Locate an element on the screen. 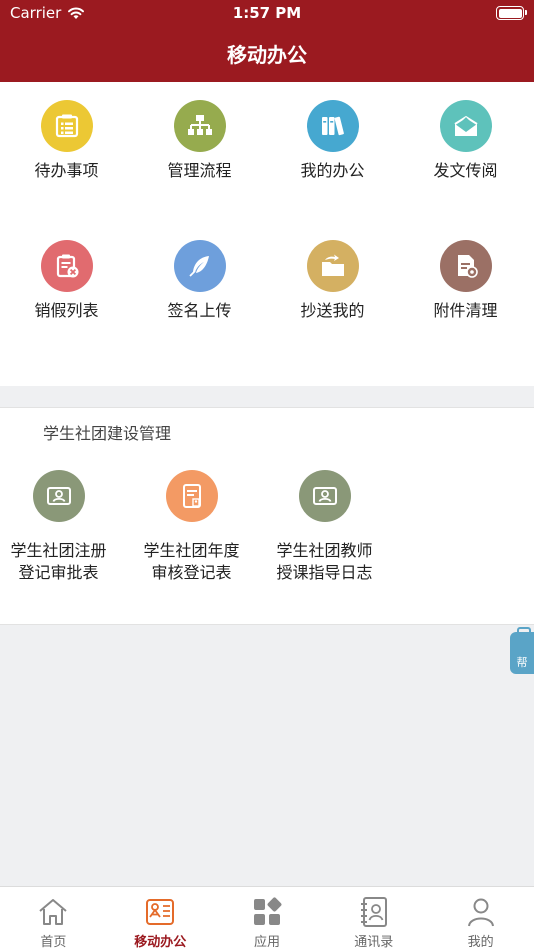  tab-apps: 应用 is located at coordinates (267, 918).